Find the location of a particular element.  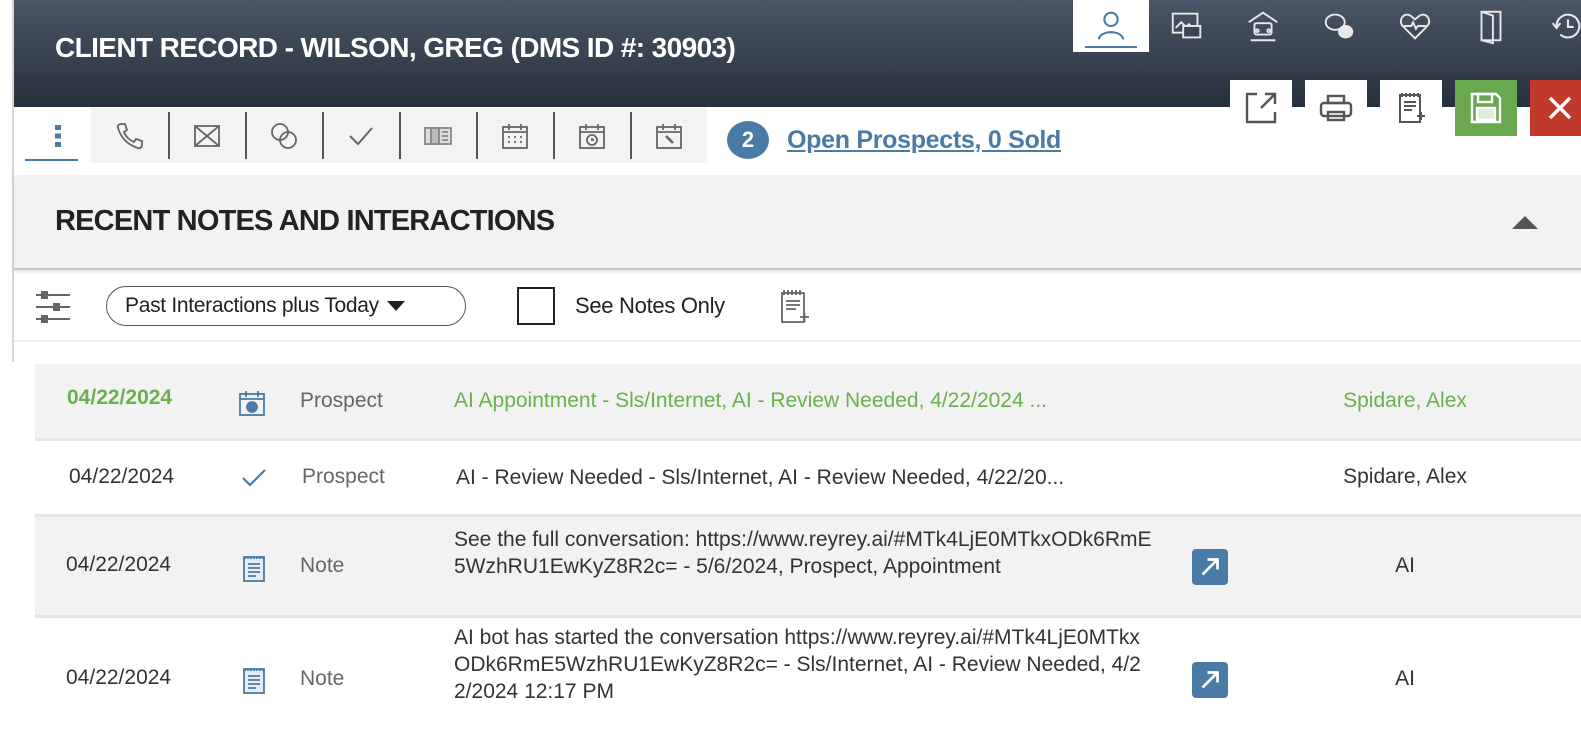

tab-phone is located at coordinates (129, 135).